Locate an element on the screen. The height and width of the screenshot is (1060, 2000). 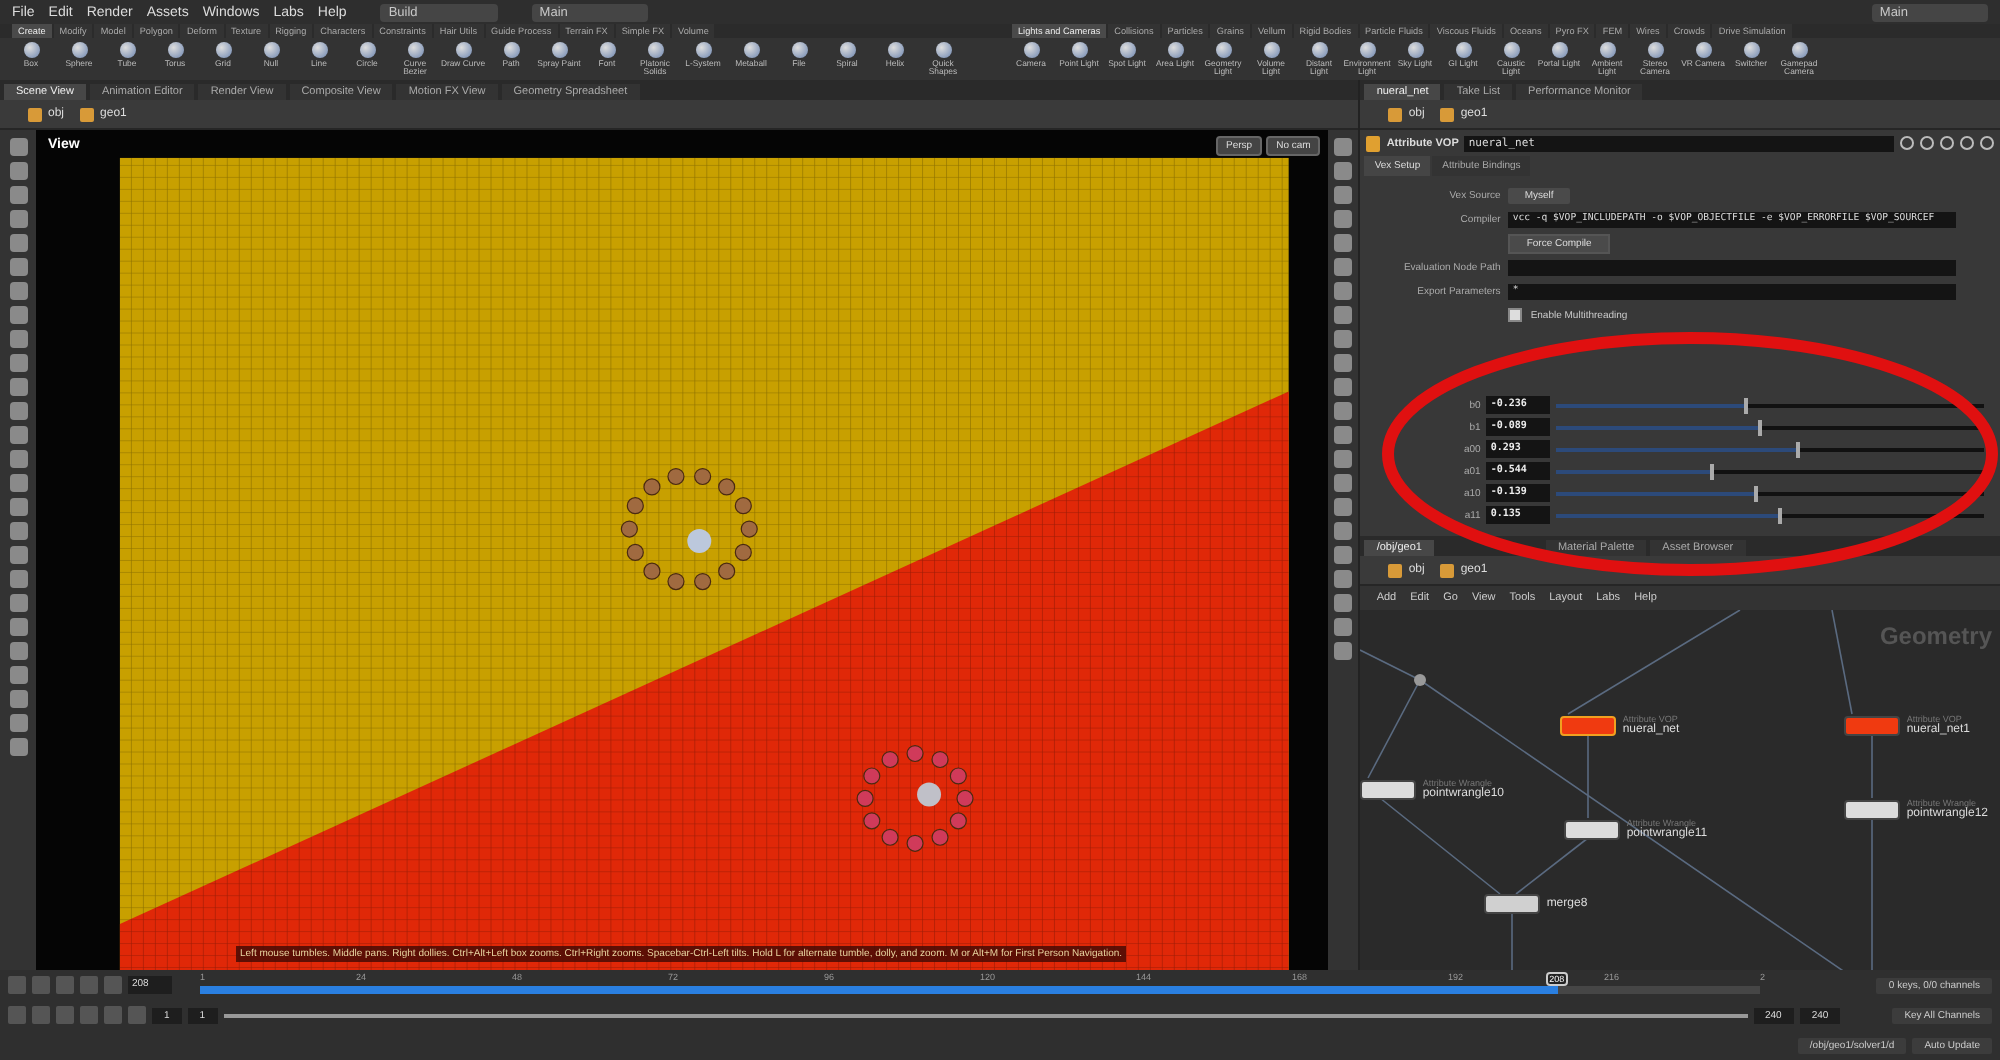
checkbox is located at coordinates (1515, 315).